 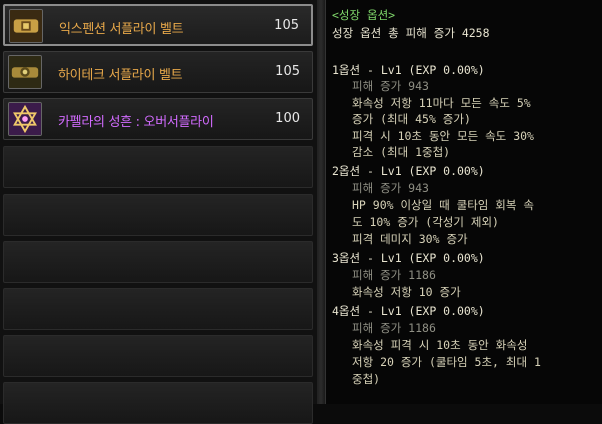 What do you see at coordinates (25, 119) in the screenshot?
I see `hexagram-icon` at bounding box center [25, 119].